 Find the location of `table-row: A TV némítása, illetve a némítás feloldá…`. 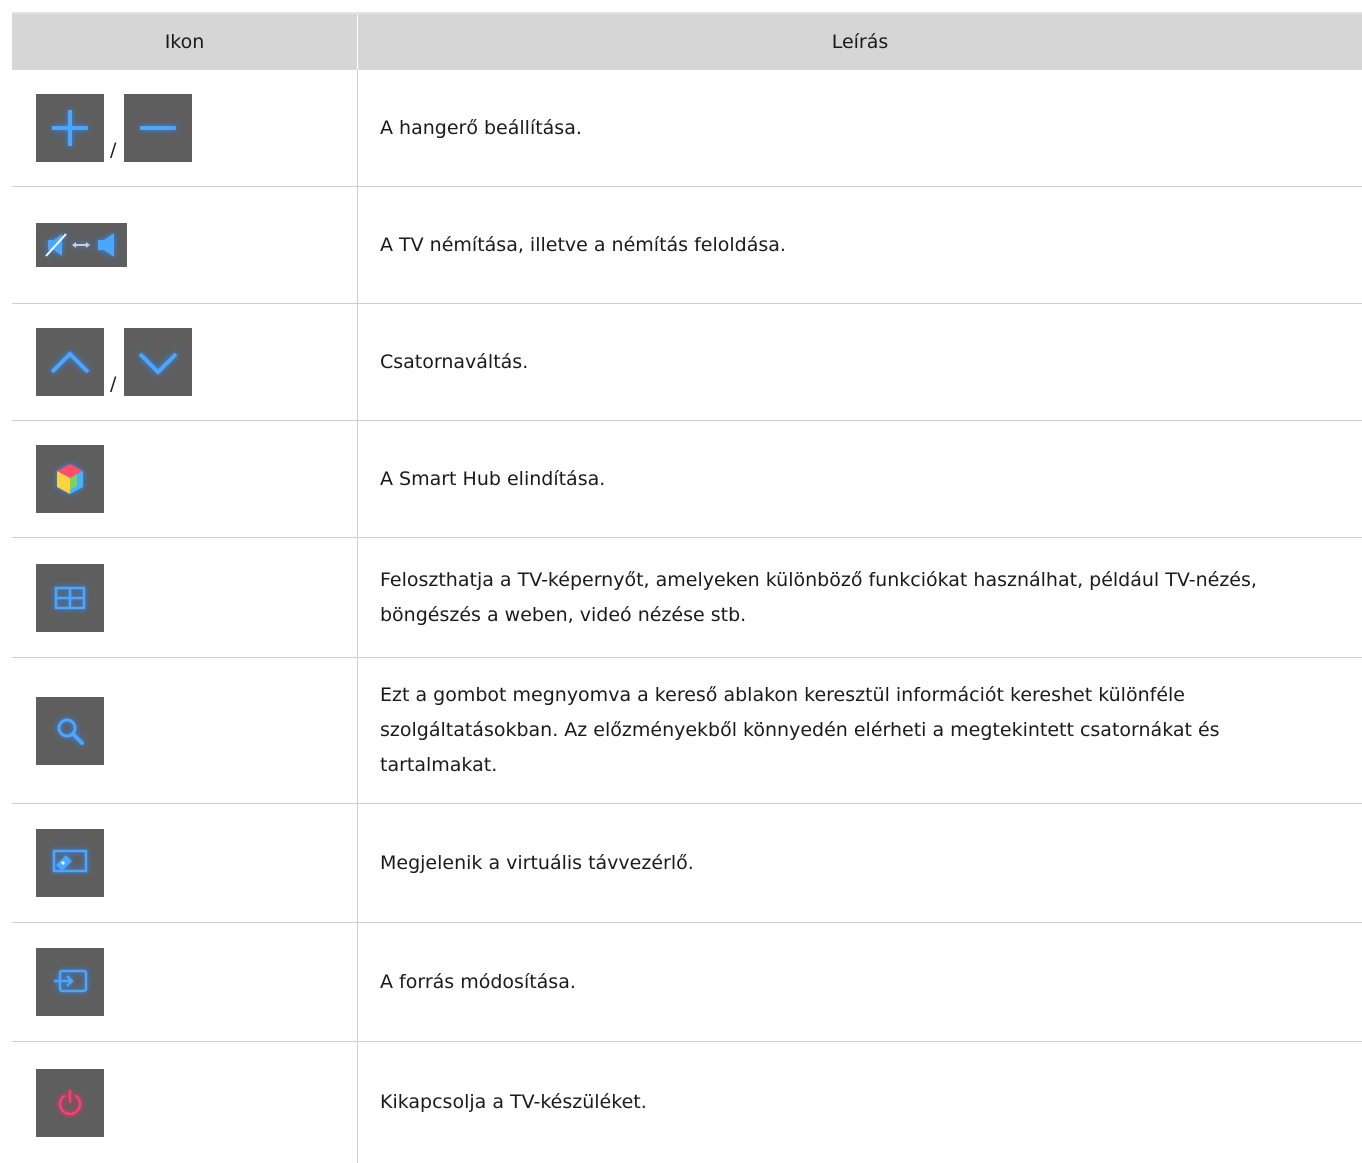

table-row: A TV némítása, illetve a némítás feloldá… is located at coordinates (687, 245).